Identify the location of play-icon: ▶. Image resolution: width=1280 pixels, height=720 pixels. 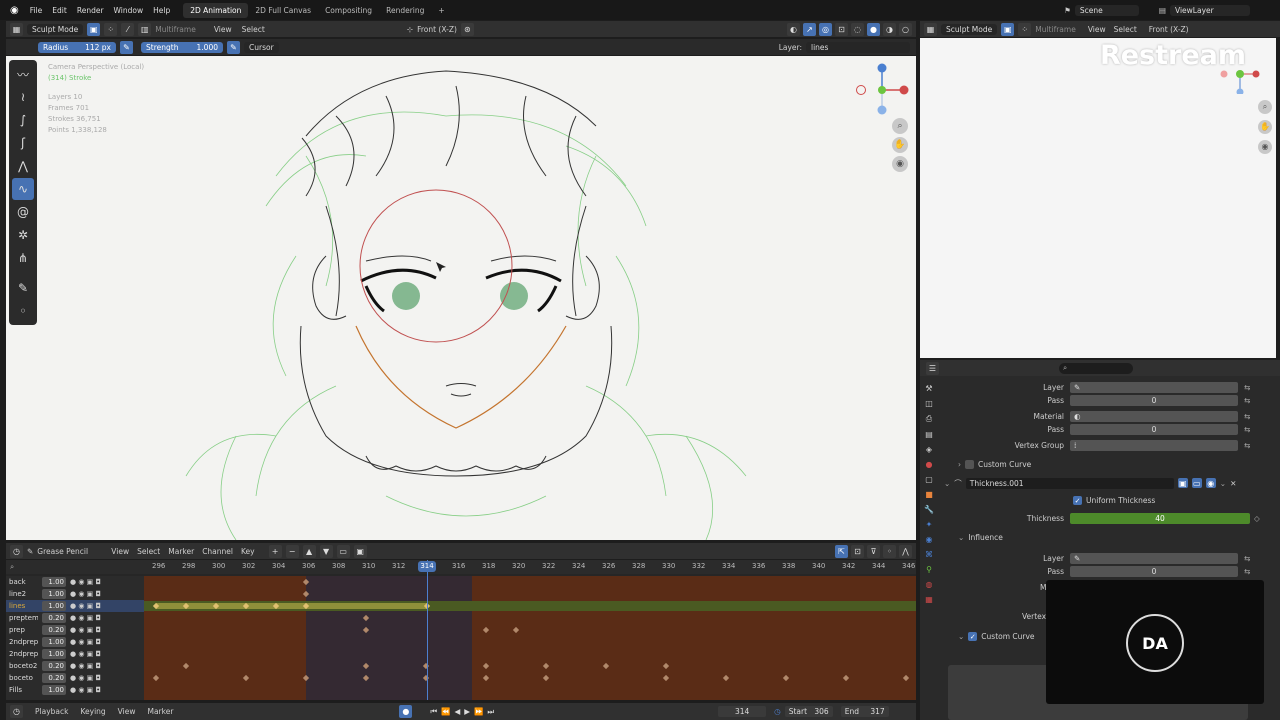
(467, 711).